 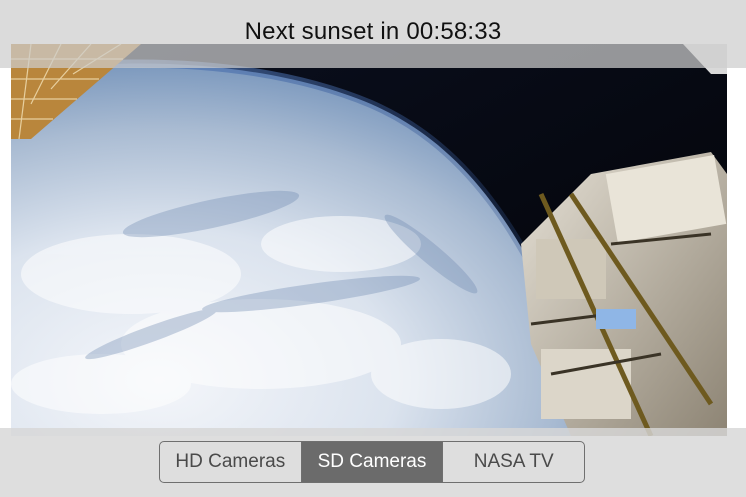 I want to click on sd-cameras-segment: SD Cameras, so click(x=372, y=462).